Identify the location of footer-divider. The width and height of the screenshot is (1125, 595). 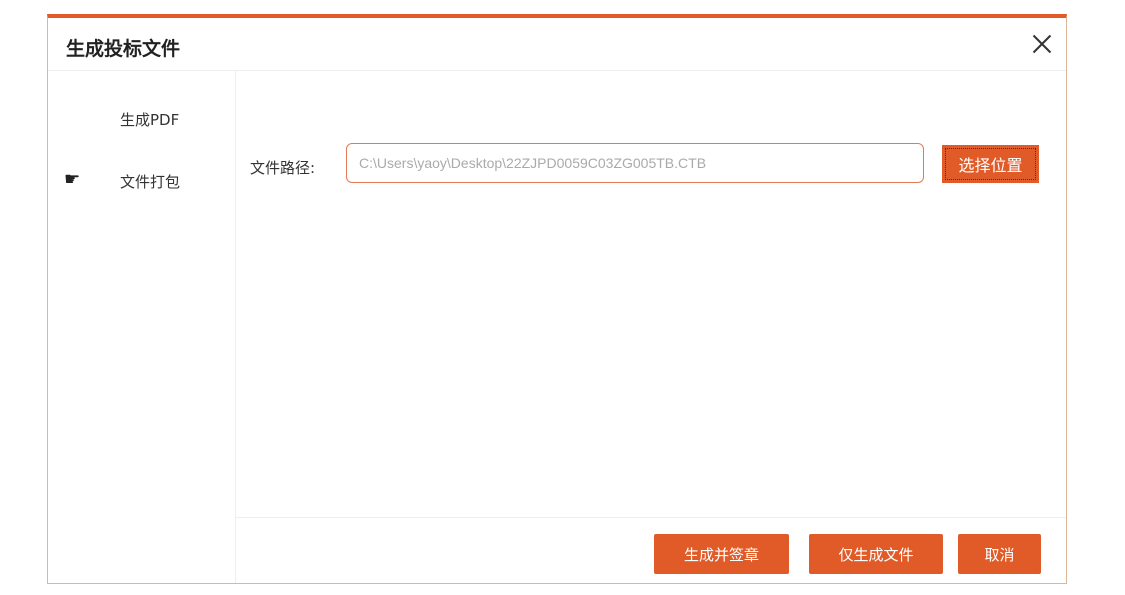
(651, 517).